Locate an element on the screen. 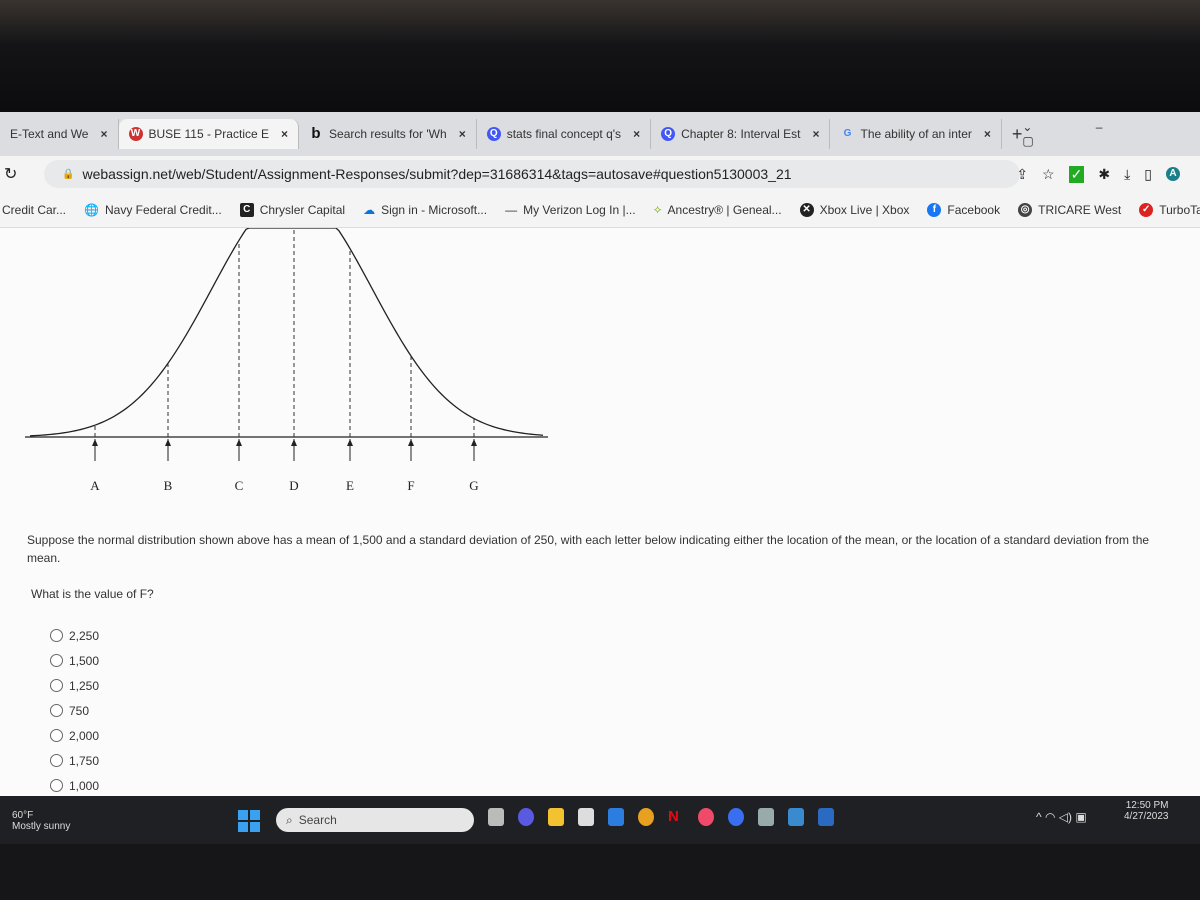 The image size is (1200, 900). profile-avatar: A is located at coordinates (1173, 174).